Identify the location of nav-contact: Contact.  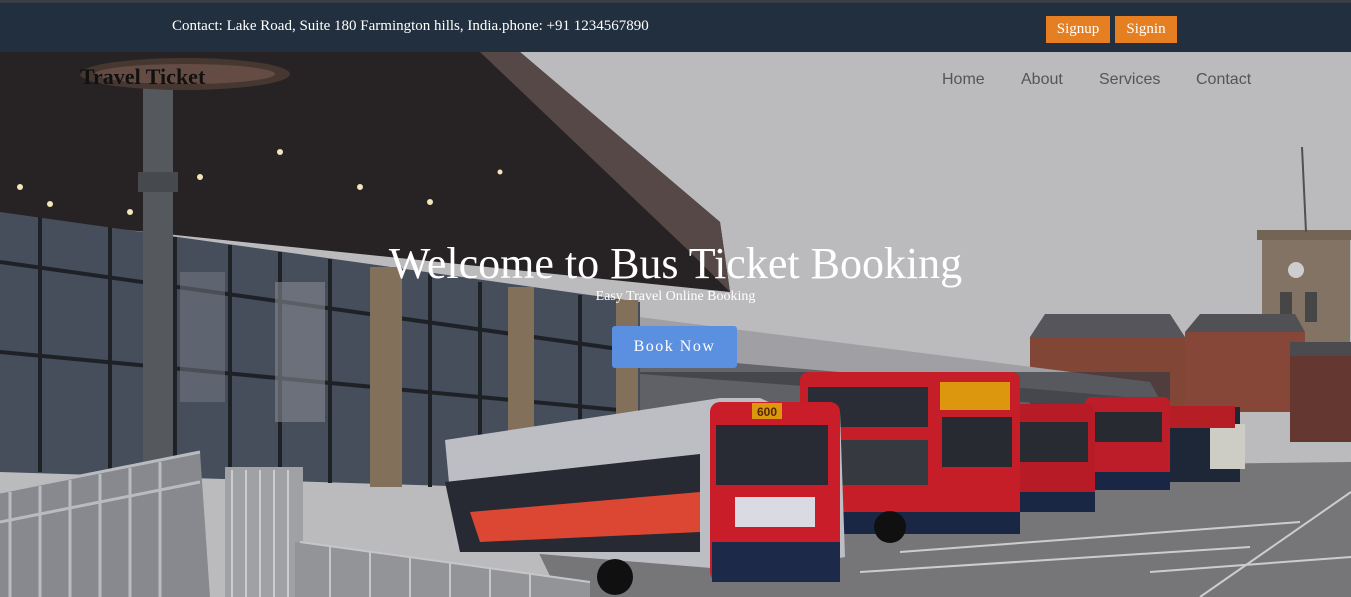
(1223, 80).